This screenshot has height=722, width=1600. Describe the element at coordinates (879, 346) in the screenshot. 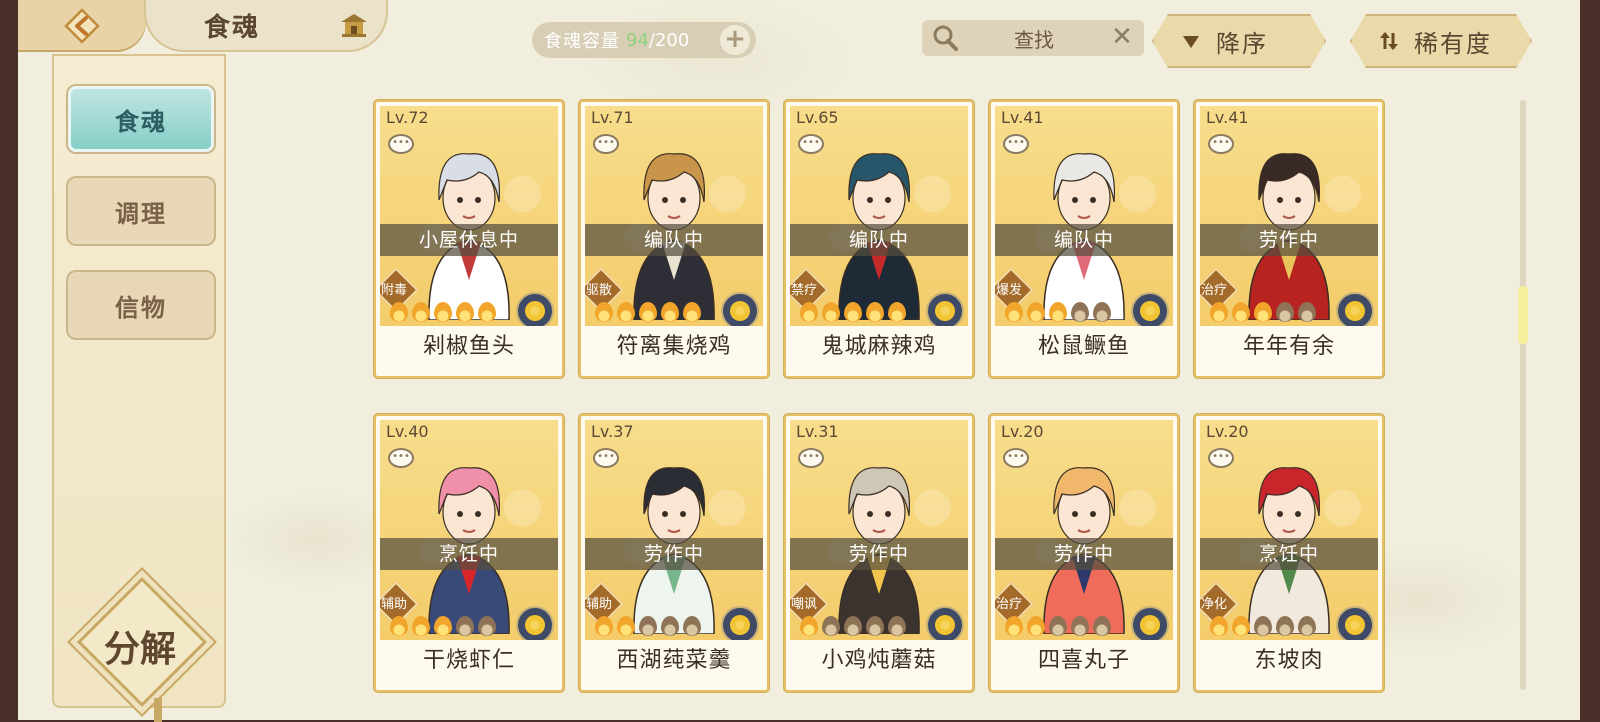

I see `character-name: 鬼城麻辣鸡` at that location.